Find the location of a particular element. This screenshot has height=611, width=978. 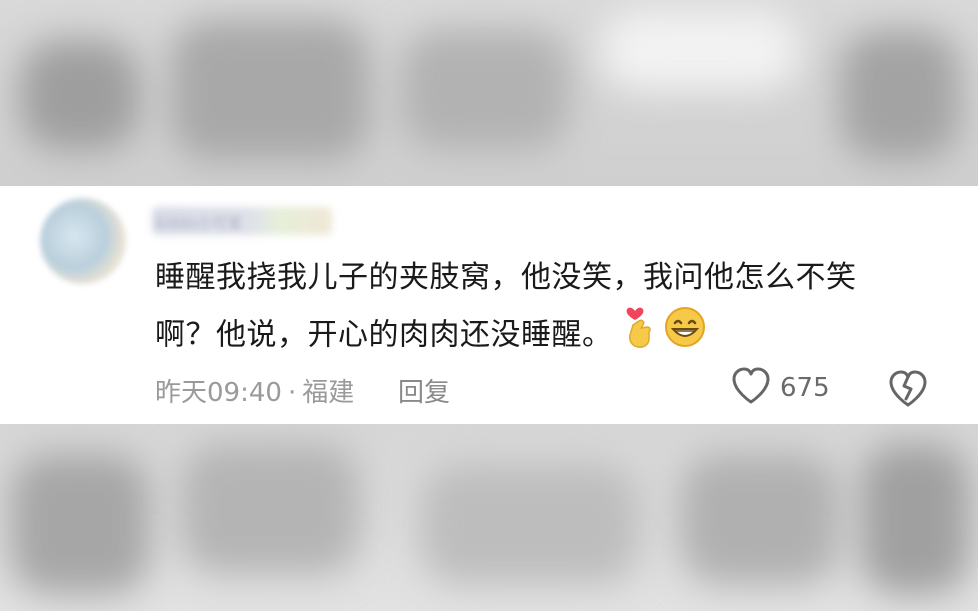

username: kiddo小可爱 is located at coordinates (199, 222).